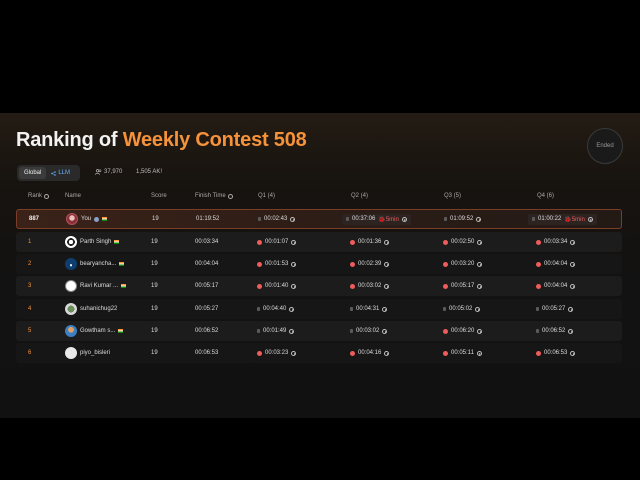  I want to click on q1-header: Q1 (4), so click(267, 196).